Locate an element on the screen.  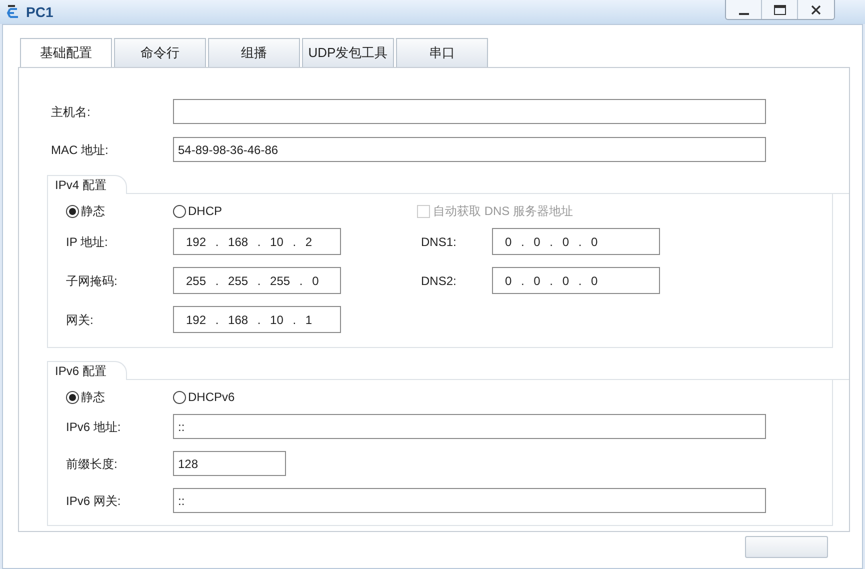
field-label: IPv6 地址: is located at coordinates (94, 427).